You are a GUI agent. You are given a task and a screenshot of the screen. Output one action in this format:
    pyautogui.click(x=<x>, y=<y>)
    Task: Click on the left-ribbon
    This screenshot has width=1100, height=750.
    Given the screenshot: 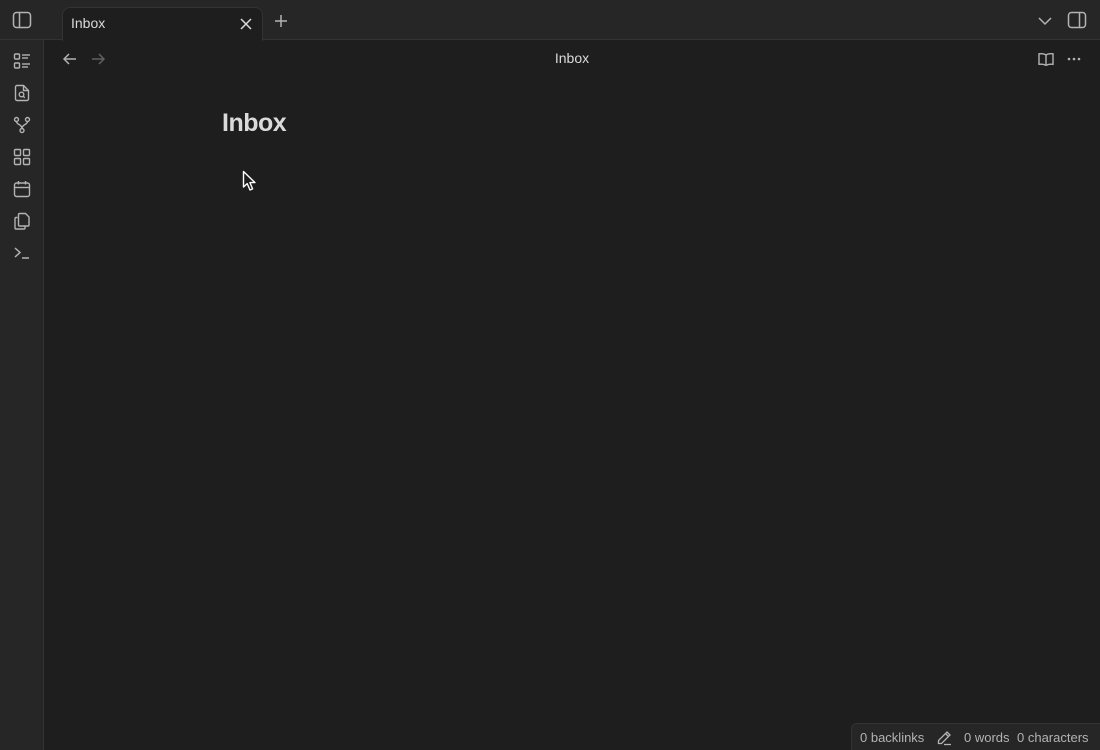 What is the action you would take?
    pyautogui.click(x=22, y=395)
    